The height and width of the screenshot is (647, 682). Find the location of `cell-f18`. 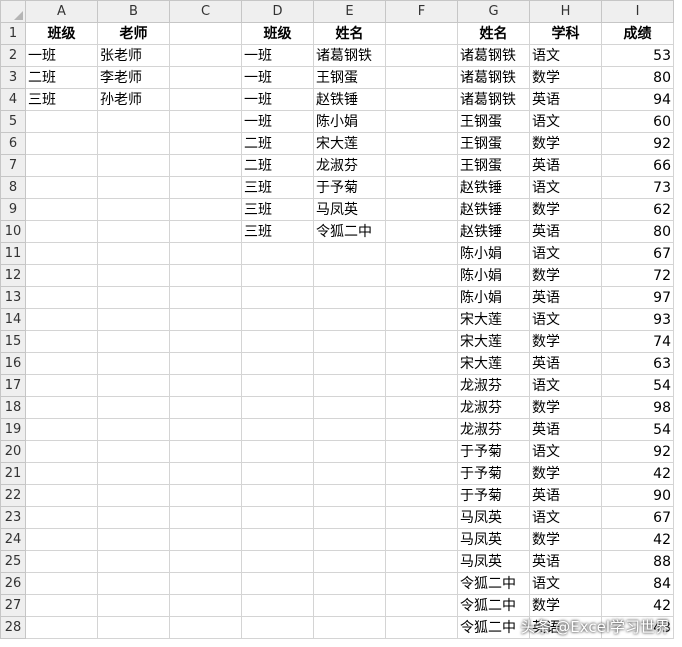

cell-f18 is located at coordinates (421, 407).